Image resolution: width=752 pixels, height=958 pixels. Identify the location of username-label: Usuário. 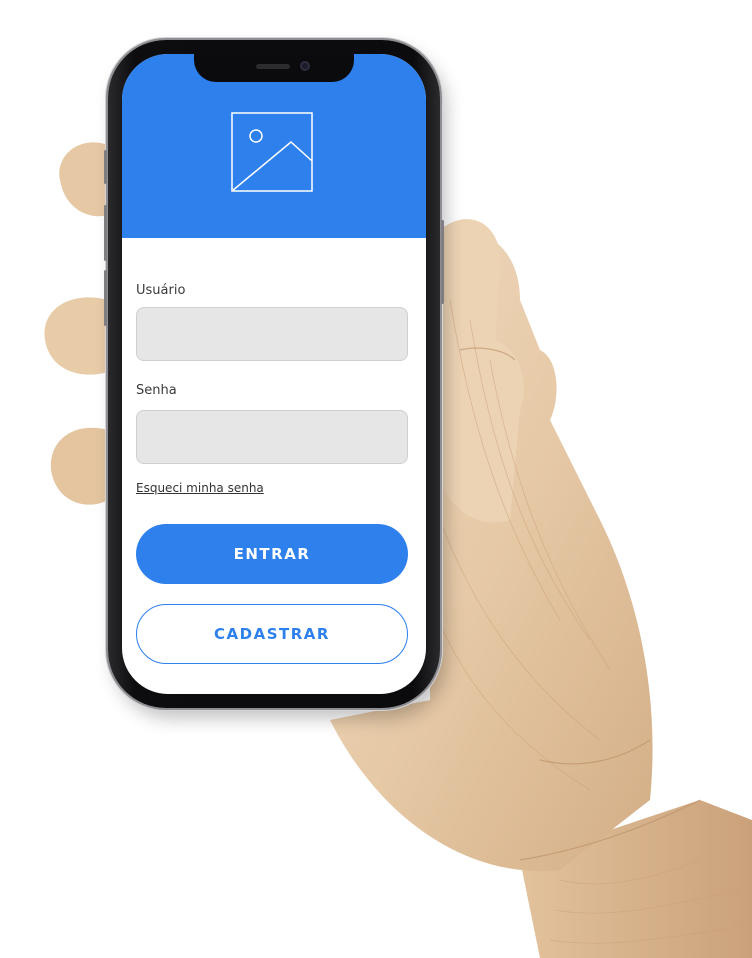
(161, 290).